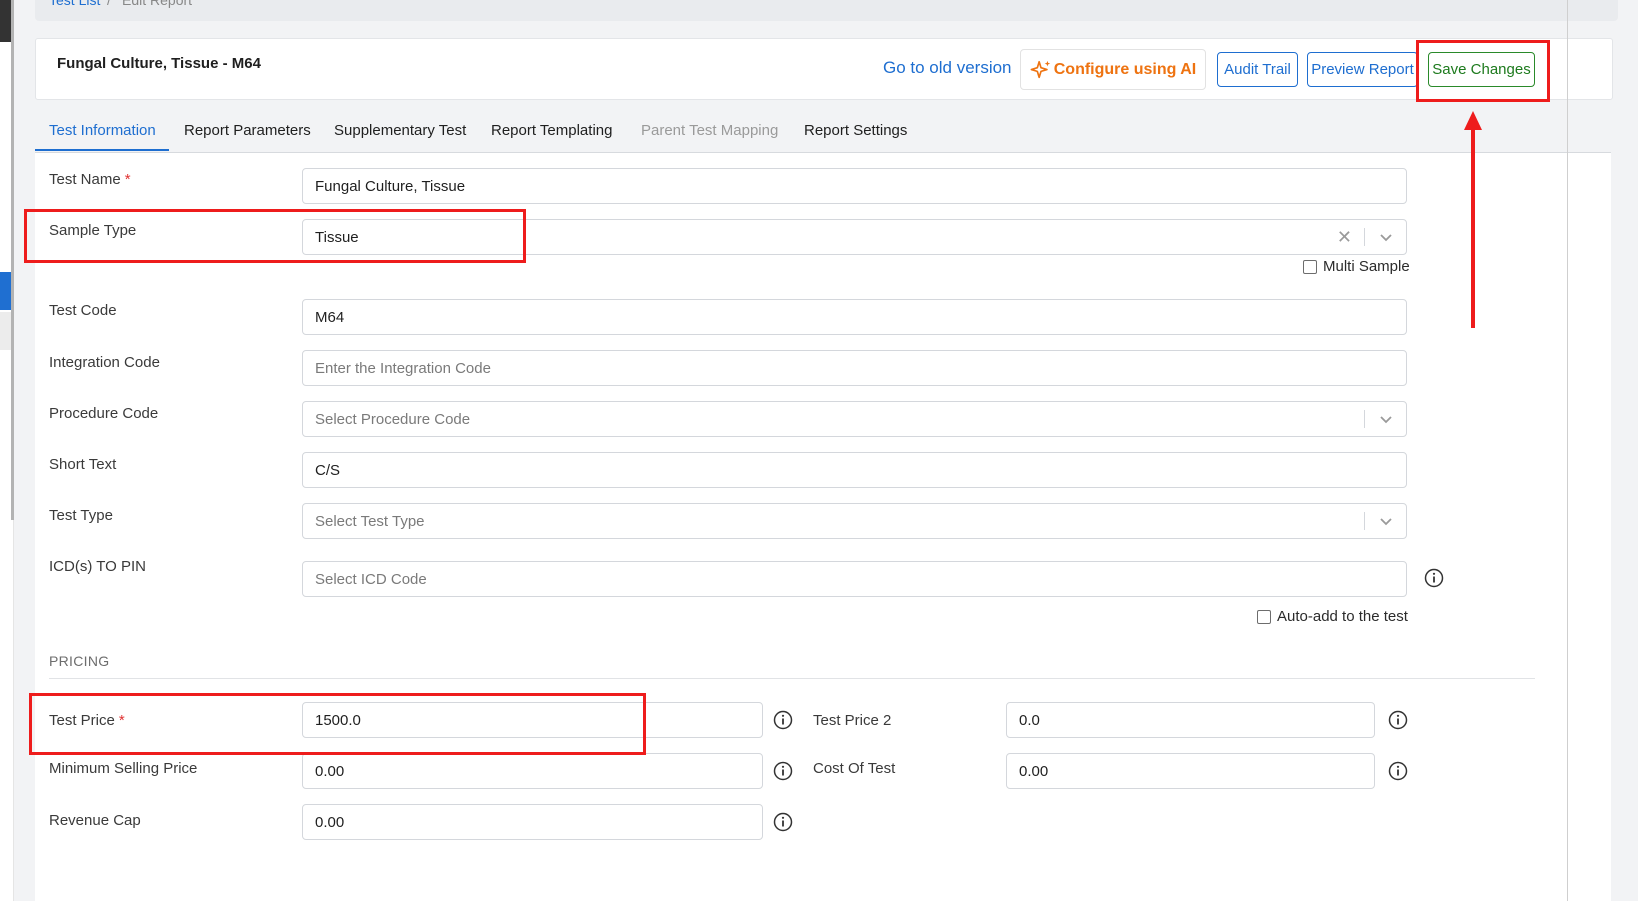 The image size is (1638, 901). I want to click on annotation-box-test-price, so click(337, 724).